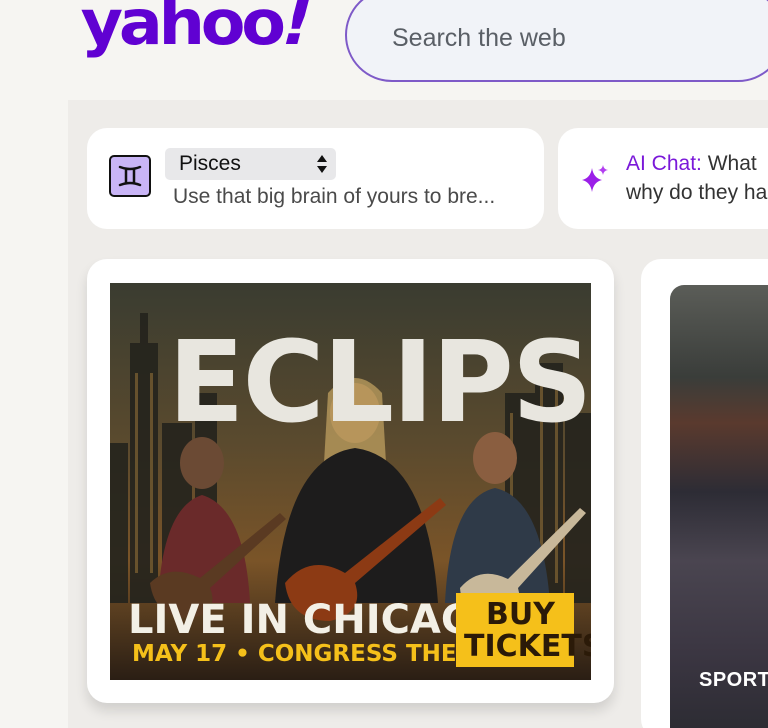  I want to click on header: yahoo!, so click(384, 50).